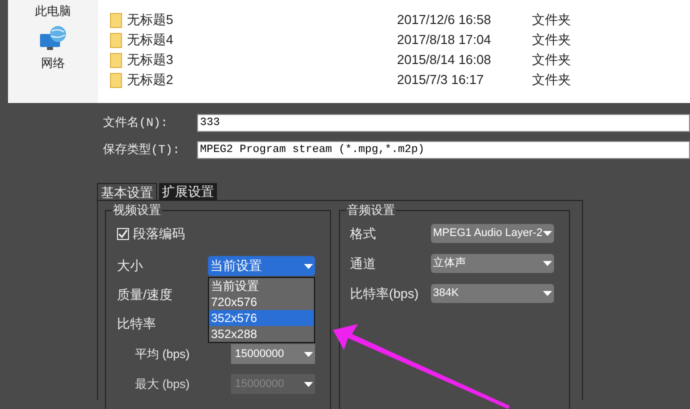 The width and height of the screenshot is (690, 409). Describe the element at coordinates (159, 234) in the screenshot. I see `checkbox-label: 段落编码` at that location.